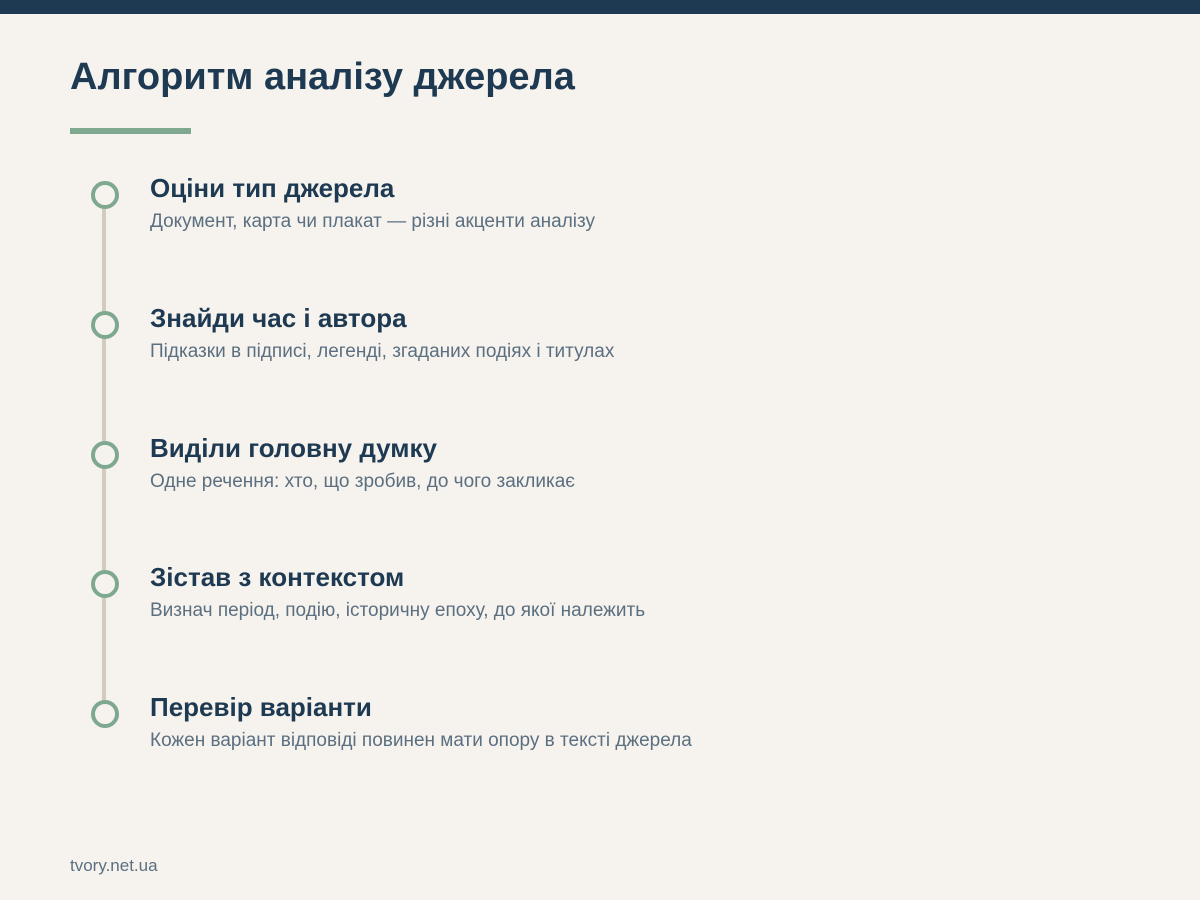 The width and height of the screenshot is (1200, 900). What do you see at coordinates (322, 77) in the screenshot?
I see `page-title: Алгоритм аналізу джерела` at bounding box center [322, 77].